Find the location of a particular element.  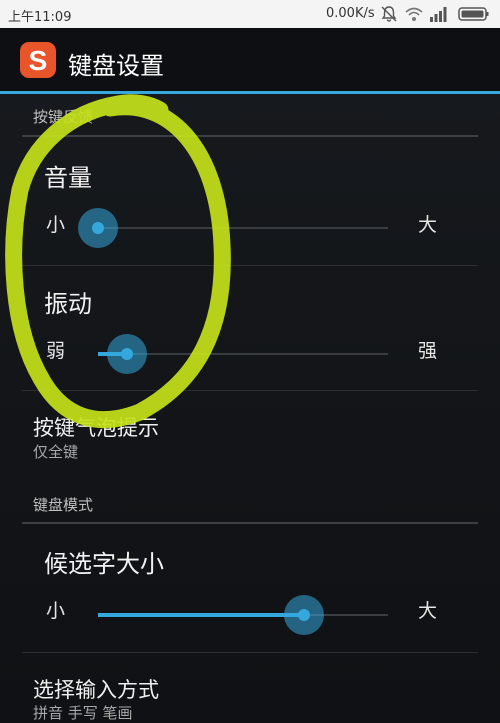

input-method-summary: 拼音 手写 笔画 is located at coordinates (83, 713).